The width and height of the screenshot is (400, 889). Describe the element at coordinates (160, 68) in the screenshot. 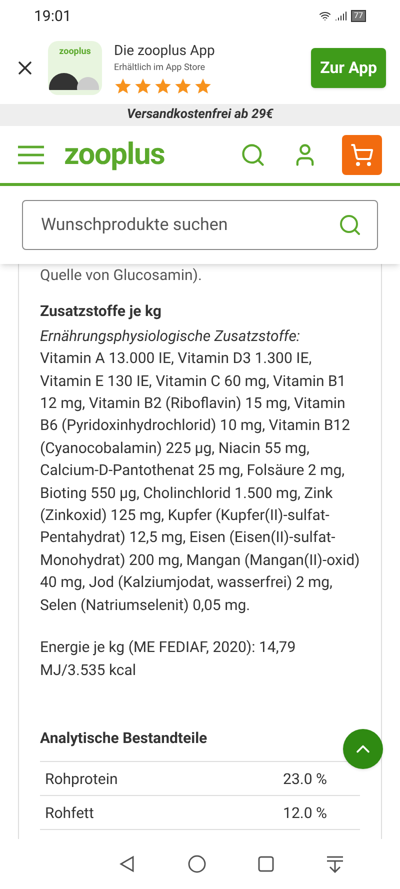

I see `app-store-note: Erhältlich im App Store` at that location.